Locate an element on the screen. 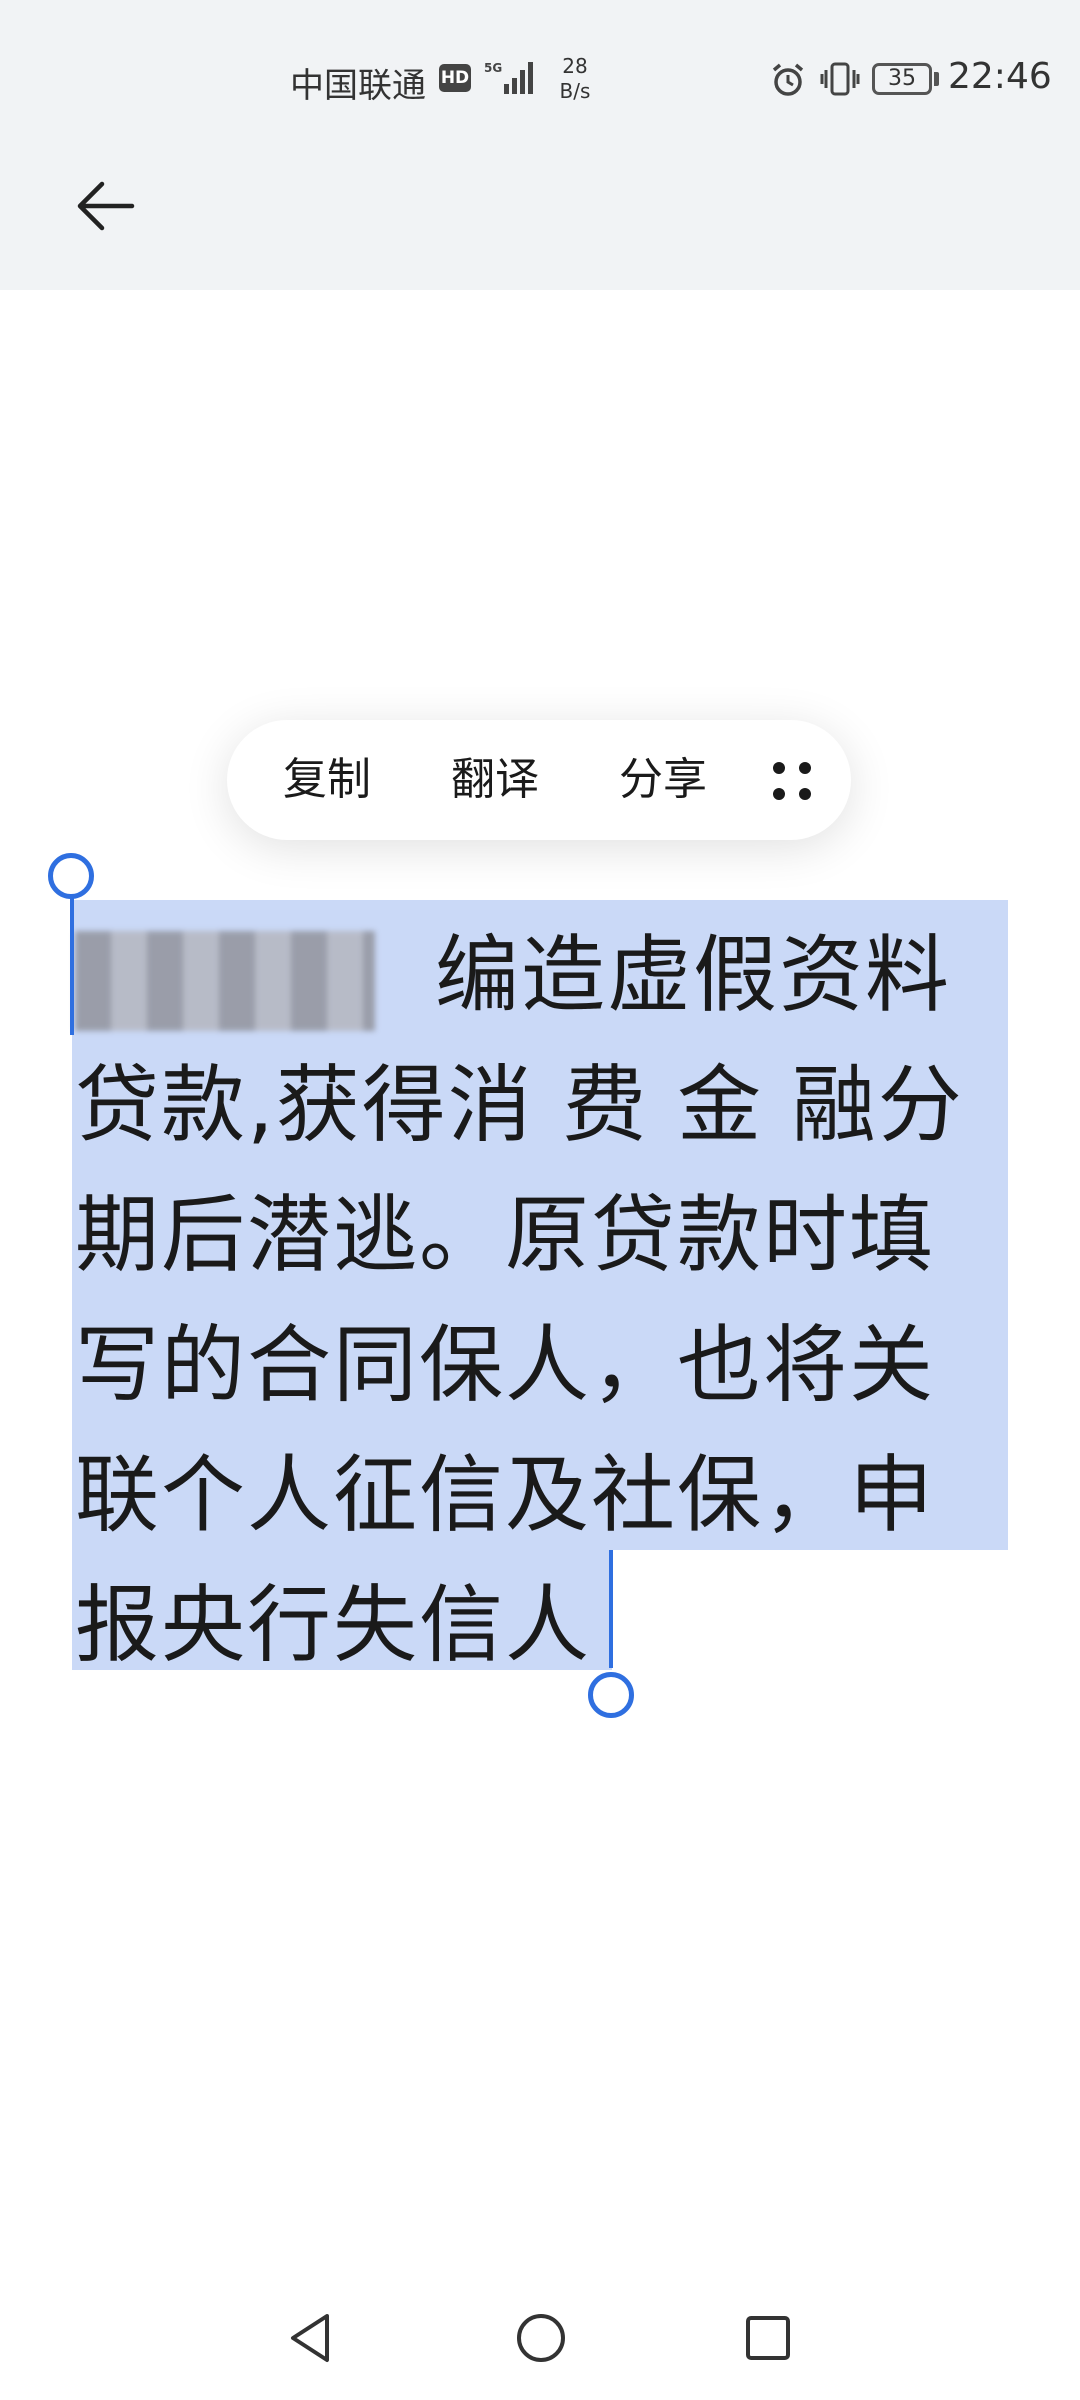 The width and height of the screenshot is (1080, 2400). text-line-content: 编造虚假资料 is located at coordinates (693, 975).